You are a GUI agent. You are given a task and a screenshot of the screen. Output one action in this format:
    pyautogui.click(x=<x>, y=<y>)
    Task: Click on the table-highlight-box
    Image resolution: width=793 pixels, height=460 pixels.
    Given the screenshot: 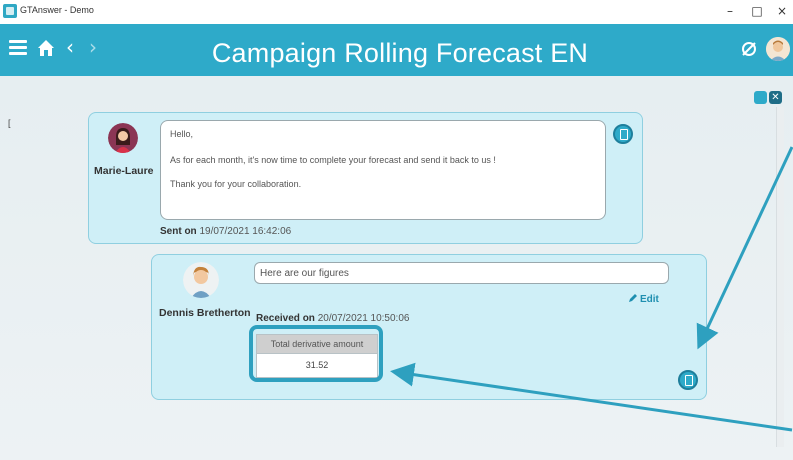 What is the action you would take?
    pyautogui.click(x=316, y=353)
    